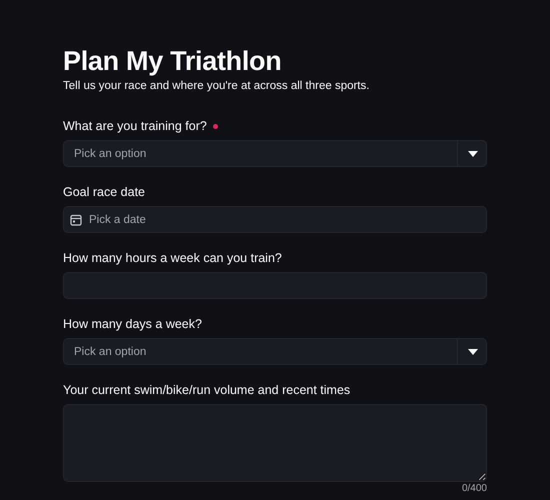 The height and width of the screenshot is (500, 550). Describe the element at coordinates (474, 488) in the screenshot. I see `character-counter: 0/400` at that location.